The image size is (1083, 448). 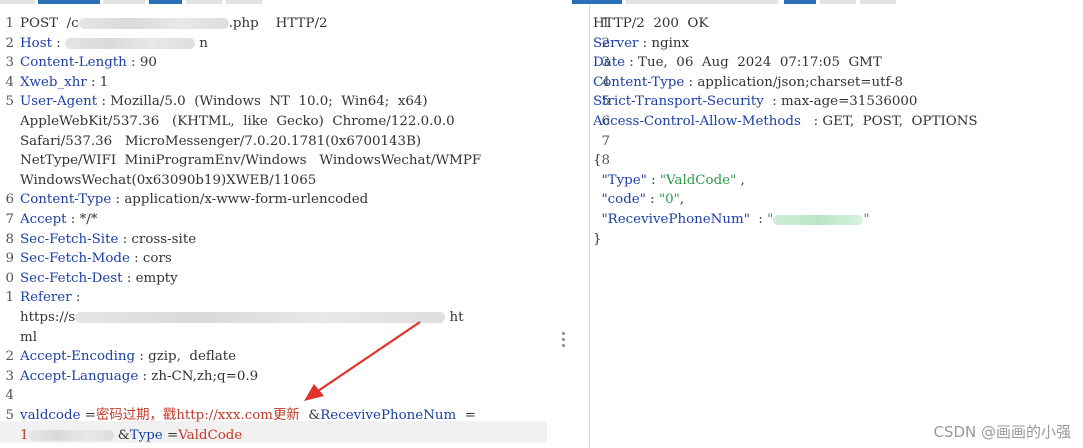 What do you see at coordinates (369, 356) in the screenshot?
I see `arrow-shaft` at bounding box center [369, 356].